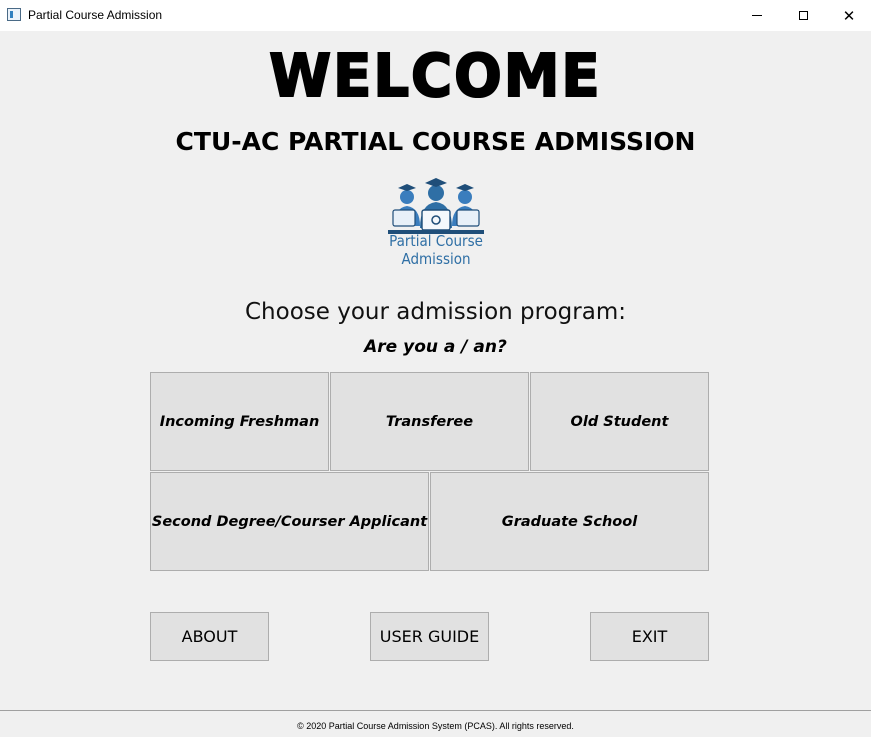 The image size is (871, 737). I want to click on minimize-button, so click(757, 15).